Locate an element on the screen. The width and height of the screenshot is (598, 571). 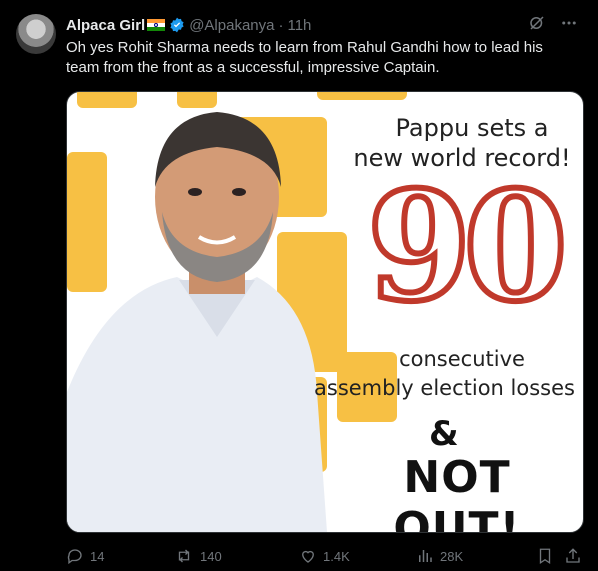
views-button: 28K is located at coordinates (439, 556).